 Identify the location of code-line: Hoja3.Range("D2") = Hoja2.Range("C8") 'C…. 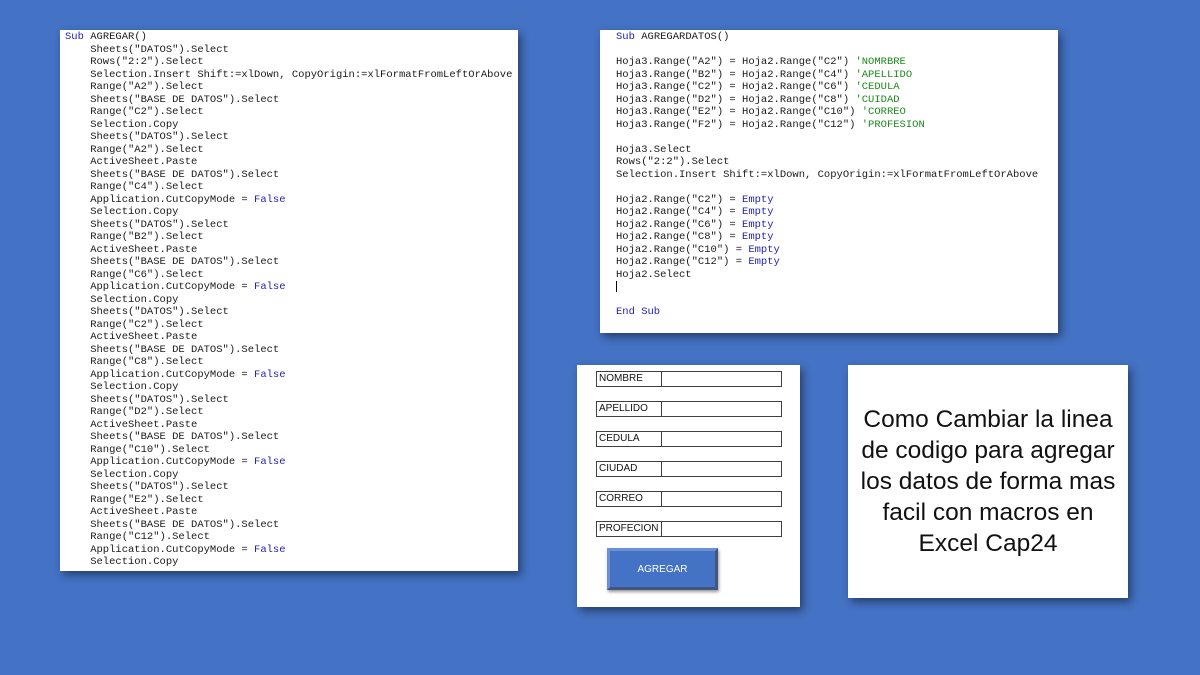
(837, 100).